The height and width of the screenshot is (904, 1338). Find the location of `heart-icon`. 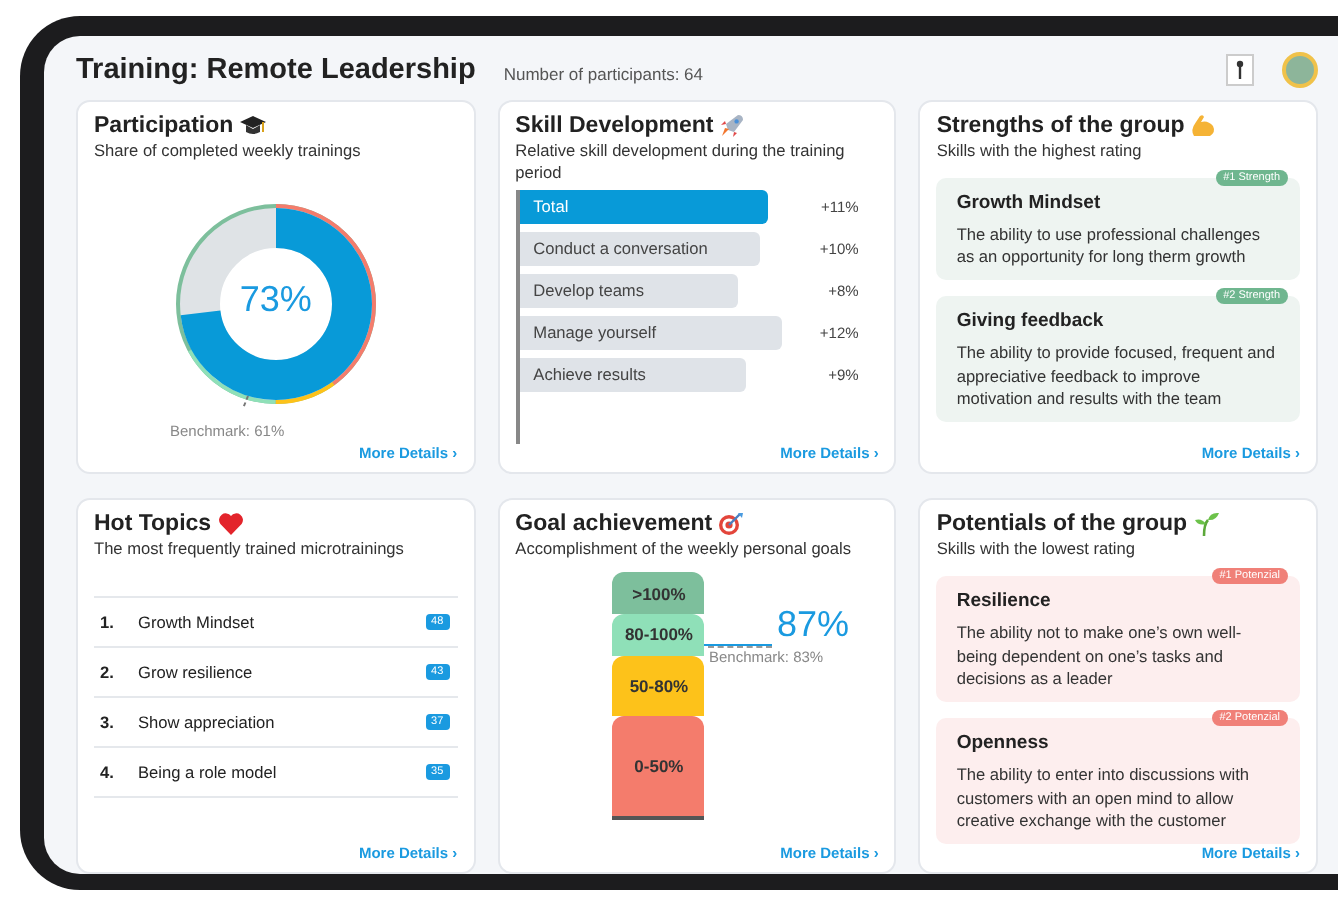

heart-icon is located at coordinates (230, 524).